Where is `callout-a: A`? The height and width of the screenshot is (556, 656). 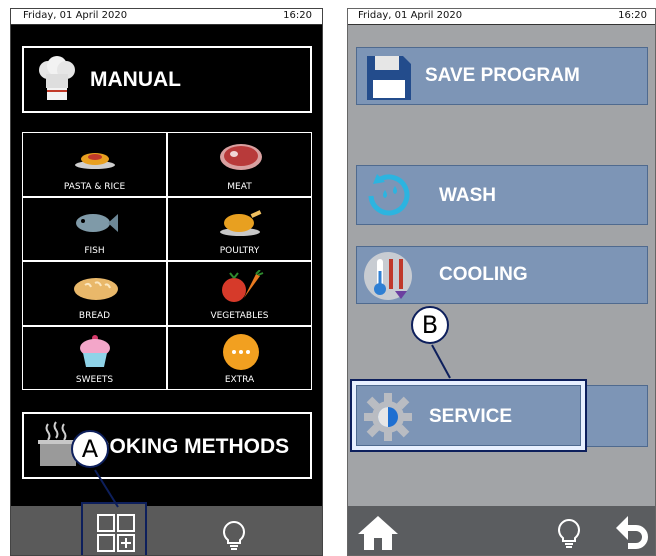 callout-a: A is located at coordinates (90, 449).